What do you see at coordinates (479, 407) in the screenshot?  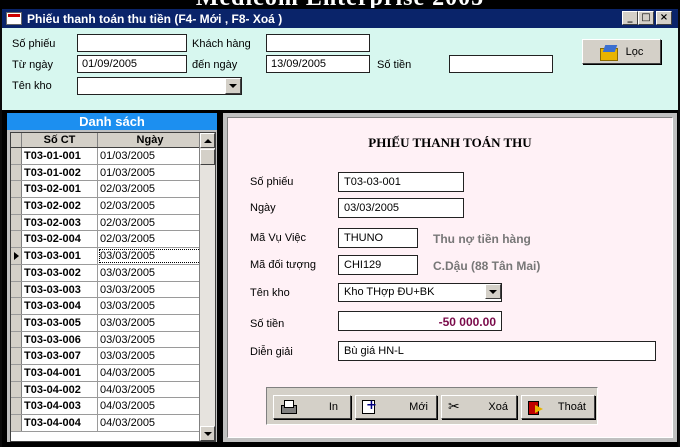 I see `delete-button: ✂ Xoá` at bounding box center [479, 407].